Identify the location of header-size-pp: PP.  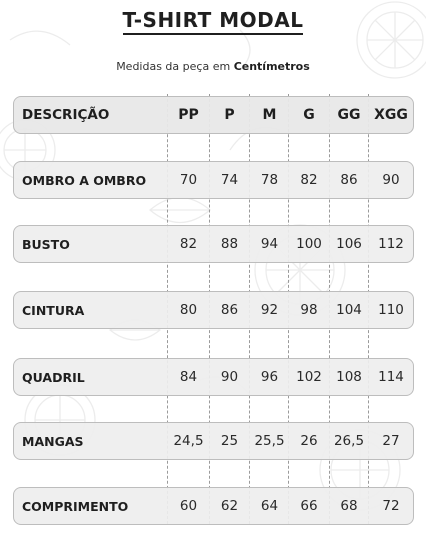
(188, 115).